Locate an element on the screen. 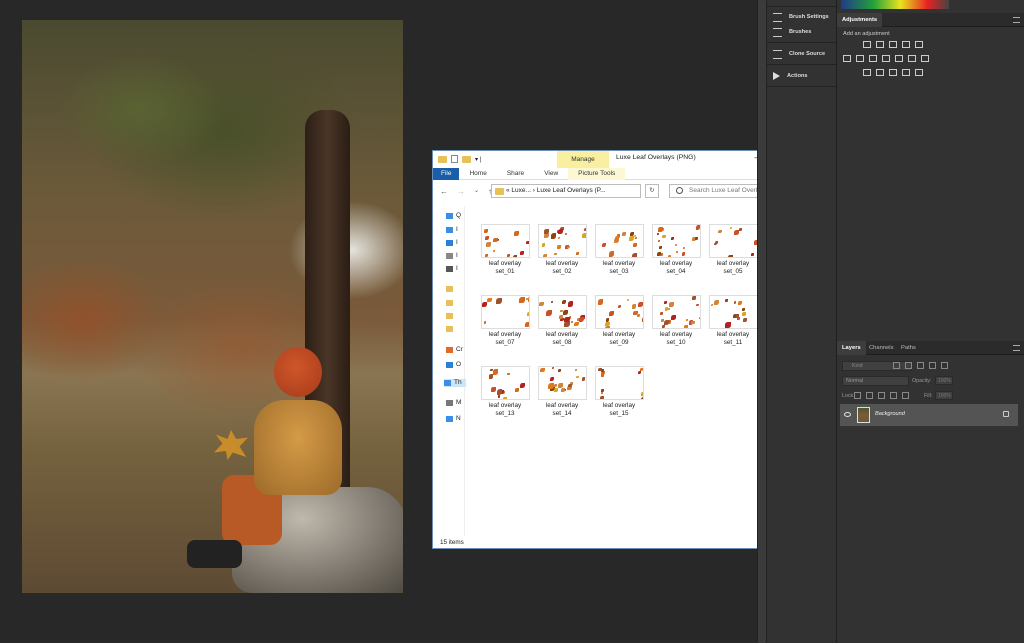 This screenshot has width=1024, height=643. blend-mode-select: Normal is located at coordinates (875, 381).